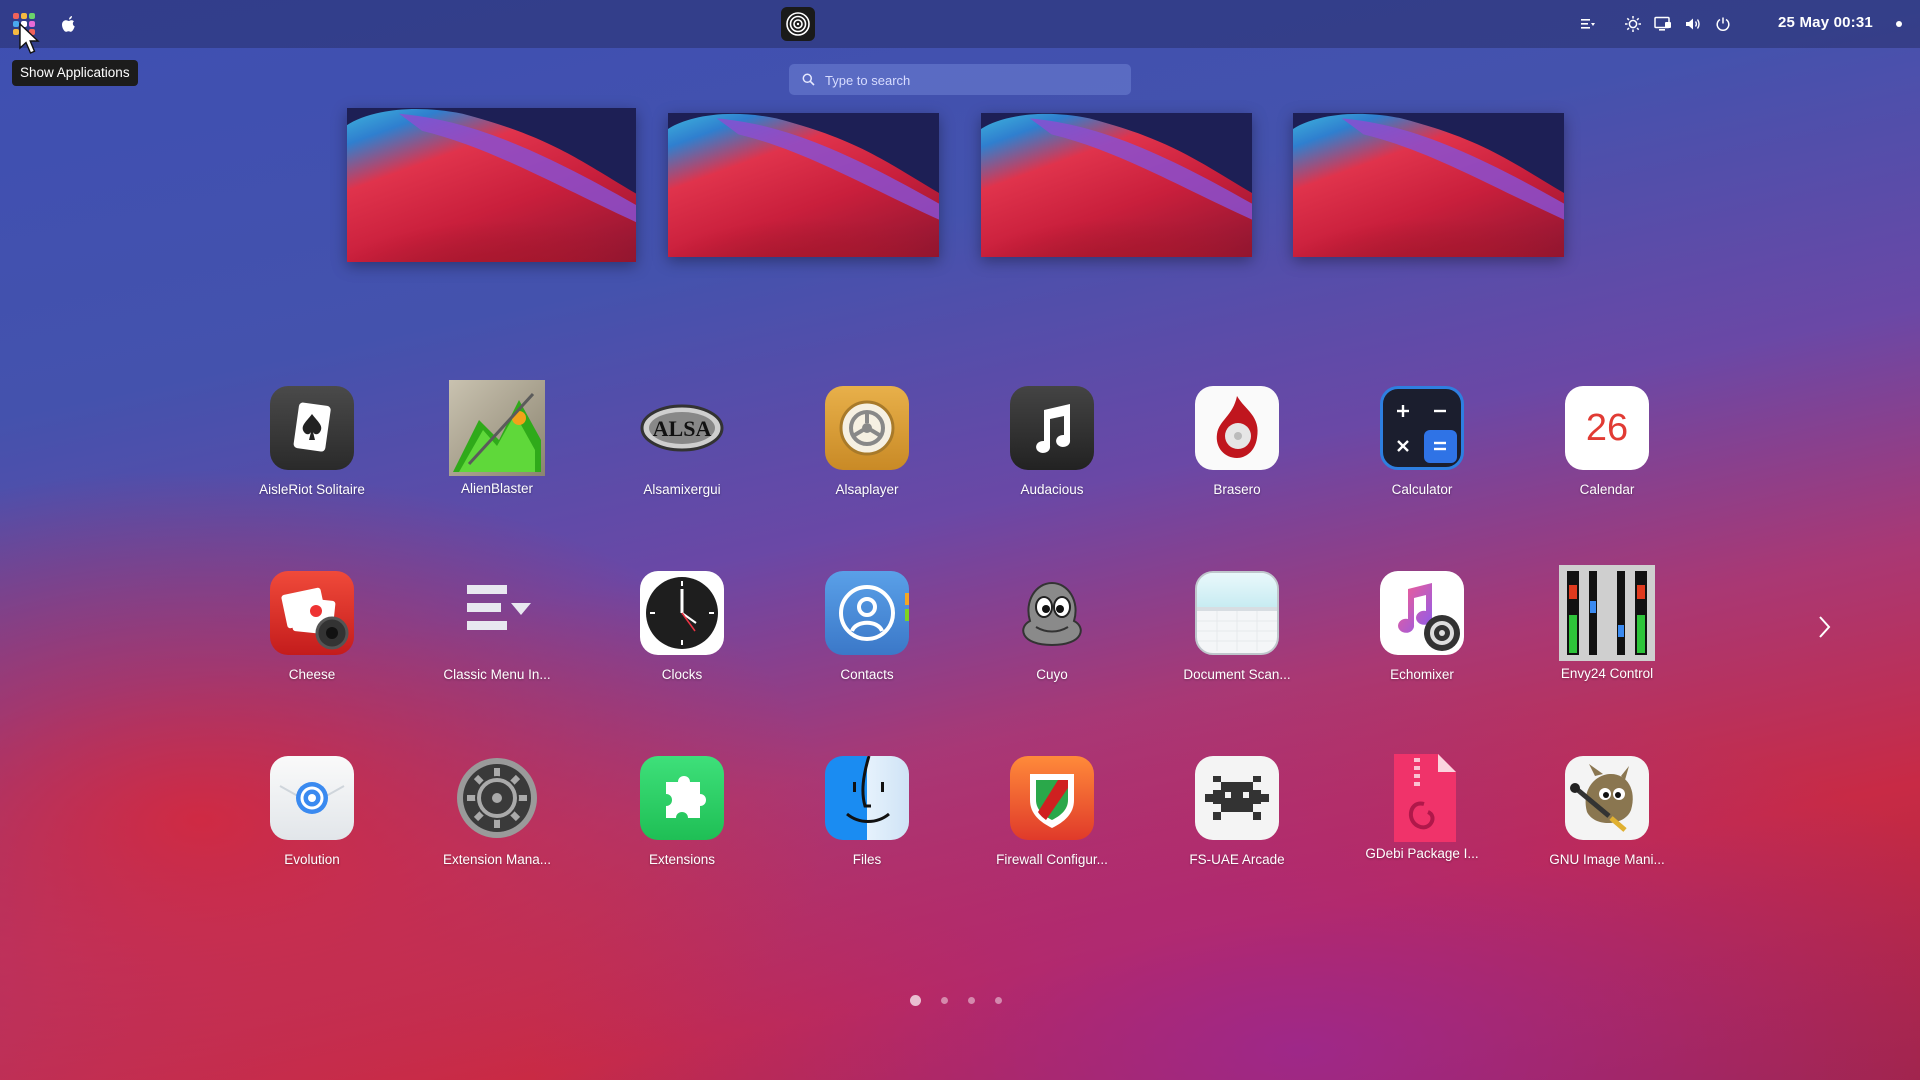  I want to click on alsa-icon: ALSA, so click(682, 428).